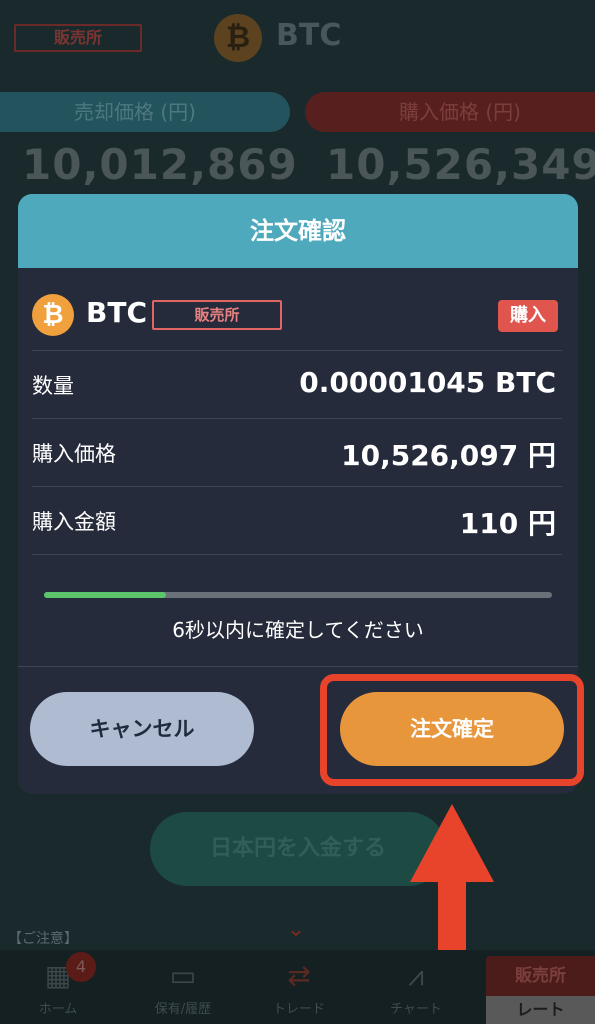 This screenshot has height=1024, width=595. I want to click on nav-holdings: ▭ 保有/履歴, so click(183, 987).